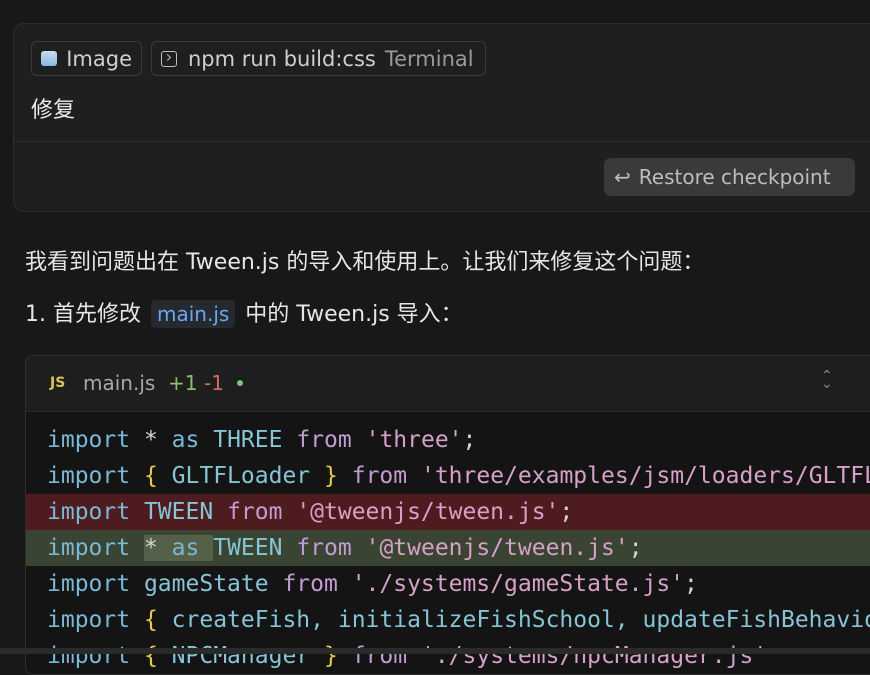  I want to click on undo-arrow-icon: ↩, so click(622, 177).